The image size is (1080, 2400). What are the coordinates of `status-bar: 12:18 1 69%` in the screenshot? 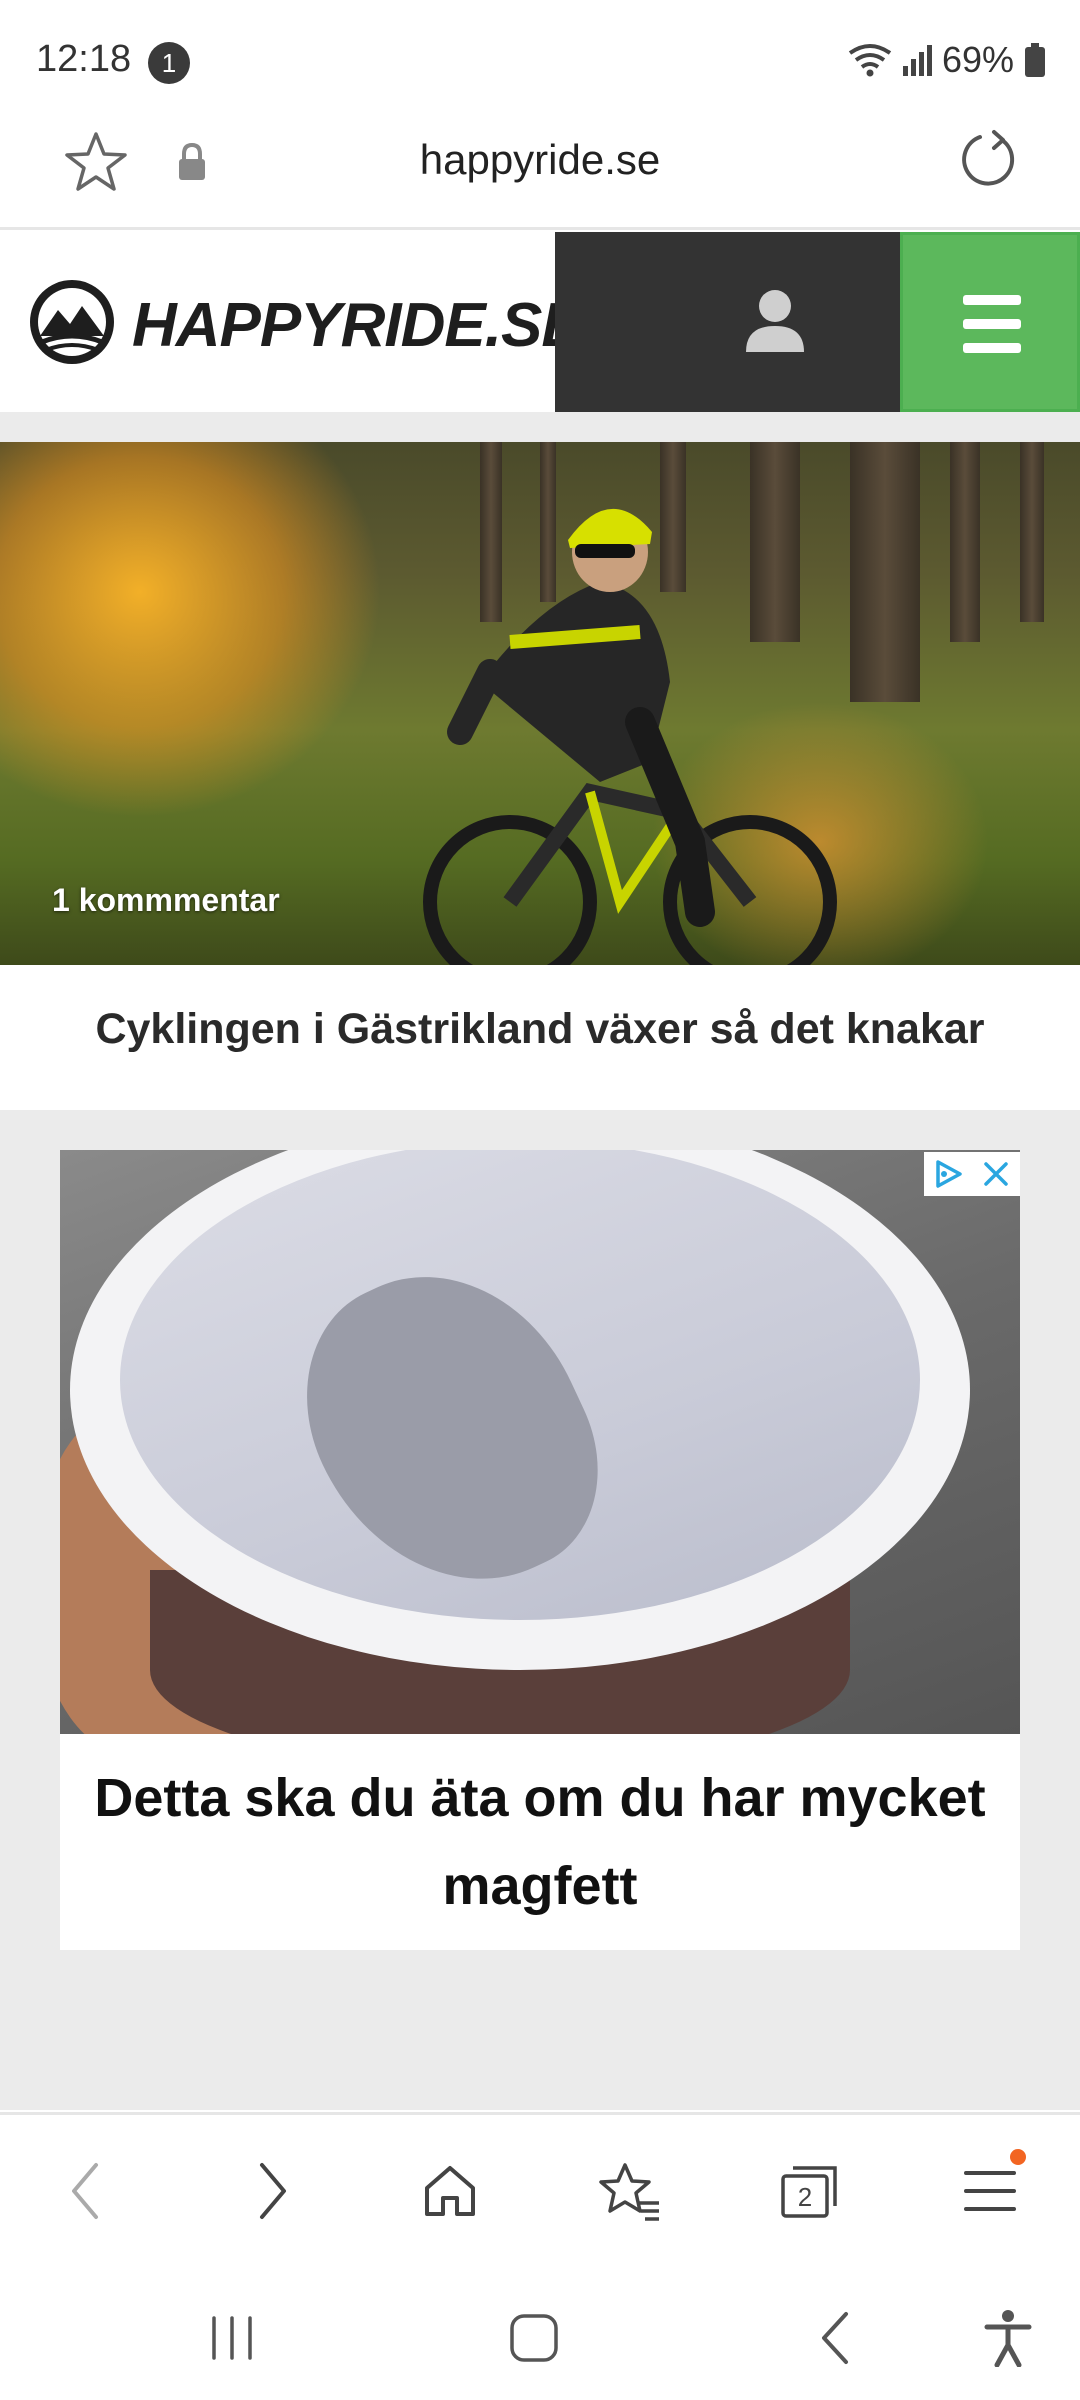 It's located at (540, 60).